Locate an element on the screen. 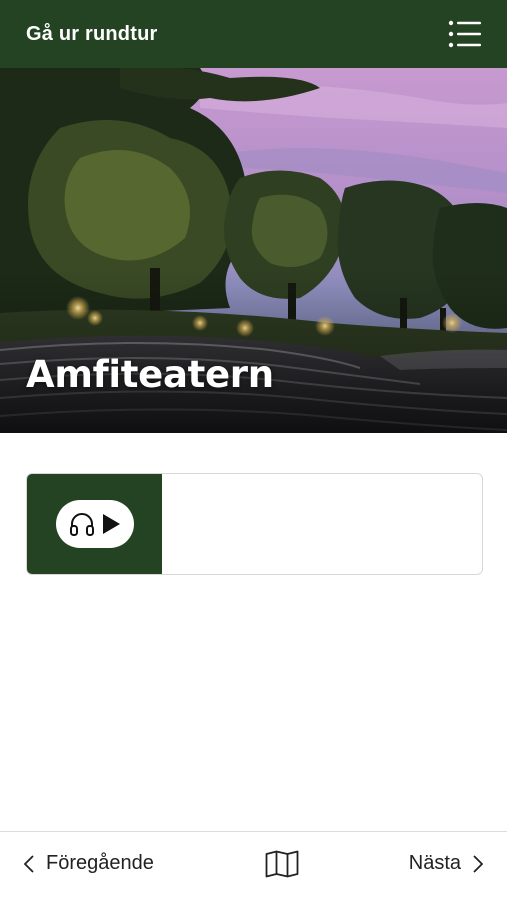 The image size is (507, 900). audio-player-card is located at coordinates (254, 524).